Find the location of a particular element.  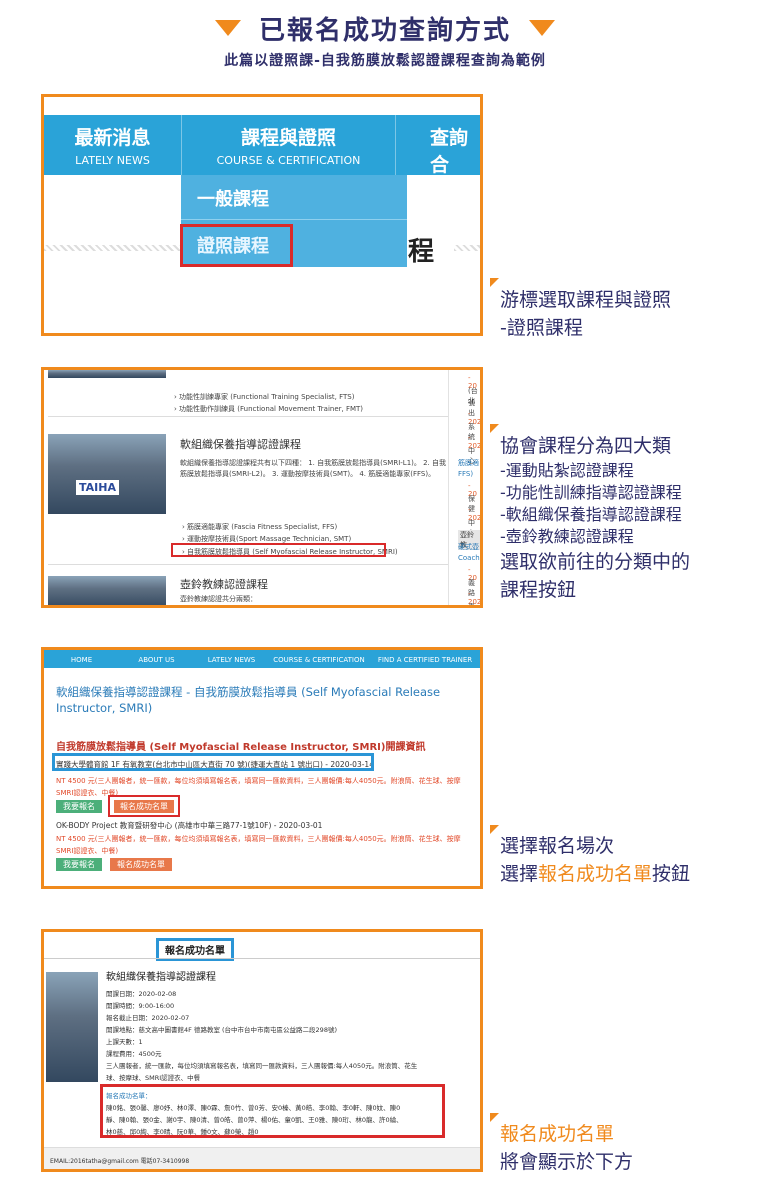

list-item-label: 運動按摩技術員(Sport Massage Technician, SMT) is located at coordinates (269, 539).